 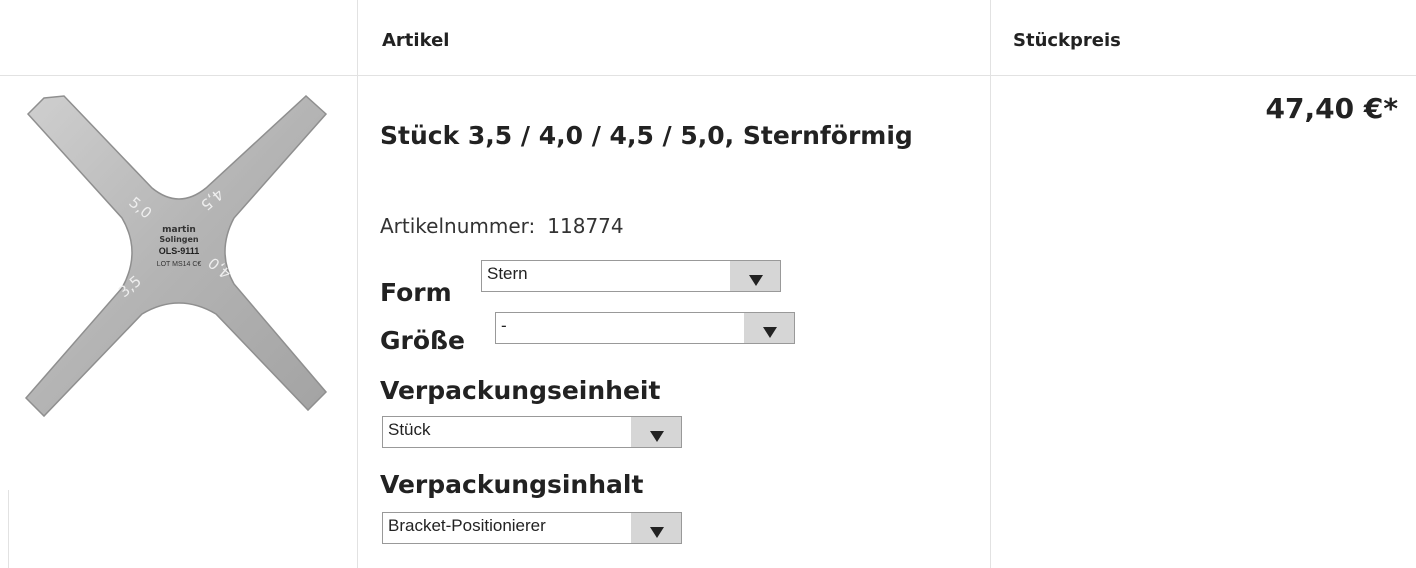 I want to click on article-number-row: Artikelnummer: 118774, so click(x=502, y=226).